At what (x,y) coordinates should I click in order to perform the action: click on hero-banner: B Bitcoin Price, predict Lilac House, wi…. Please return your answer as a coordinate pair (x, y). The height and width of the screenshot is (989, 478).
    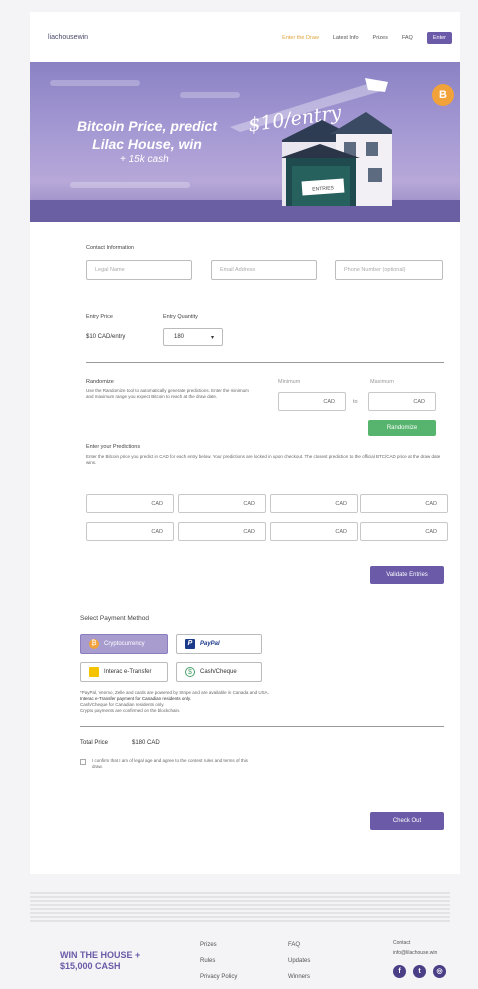
    Looking at the image, I should click on (245, 142).